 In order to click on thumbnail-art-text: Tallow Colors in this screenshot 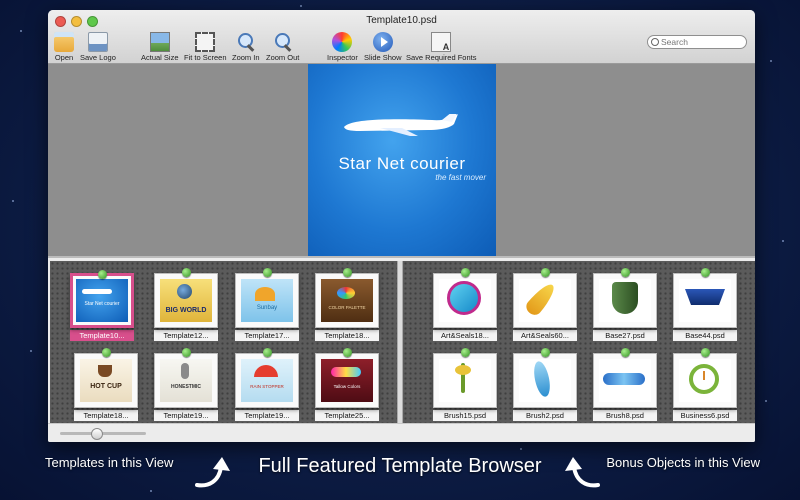, I will do `click(347, 386)`.